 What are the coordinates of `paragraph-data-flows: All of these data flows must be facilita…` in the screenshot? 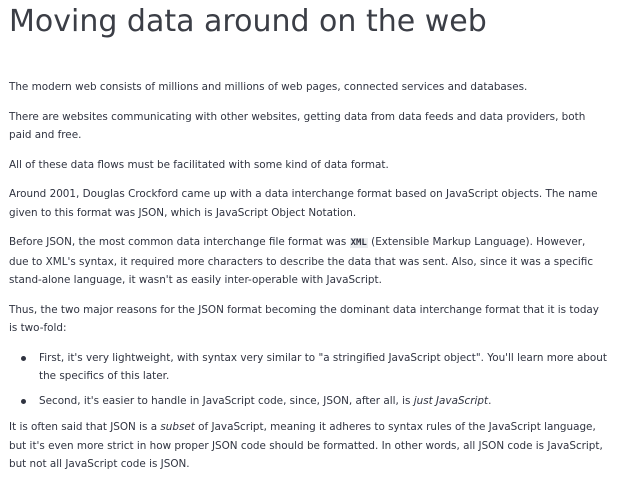 It's located at (199, 164).